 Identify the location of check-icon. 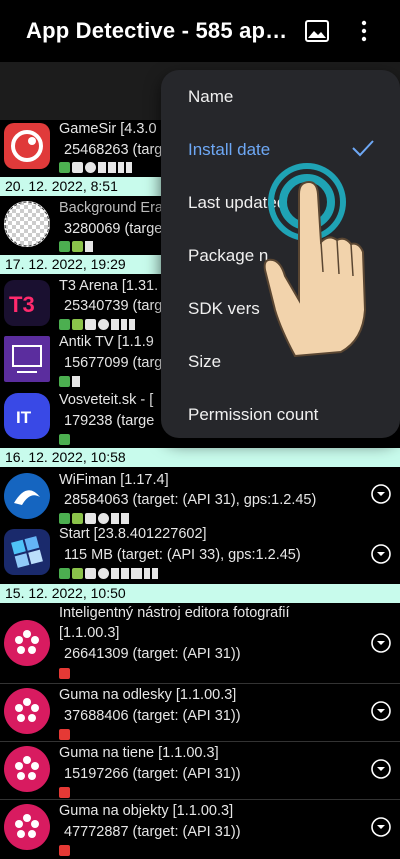
(363, 148).